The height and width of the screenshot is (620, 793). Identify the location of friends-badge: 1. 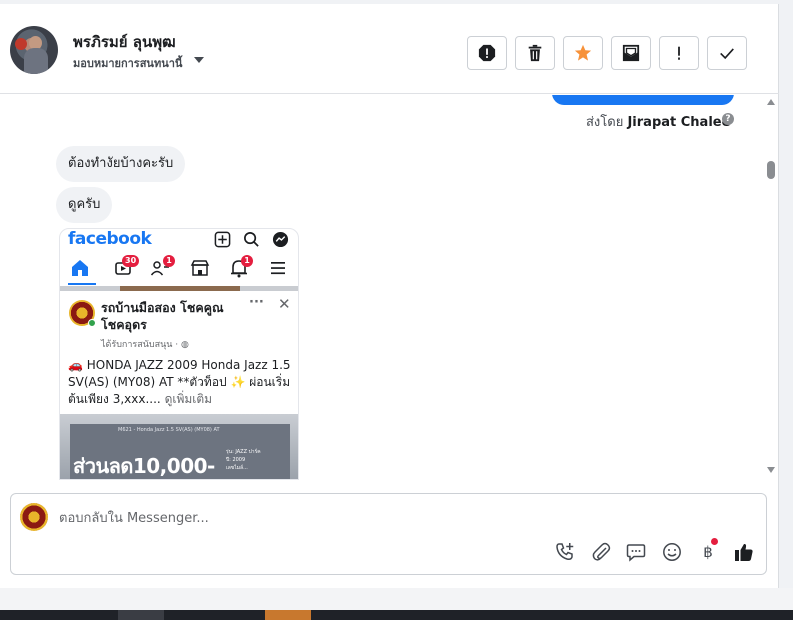
(169, 261).